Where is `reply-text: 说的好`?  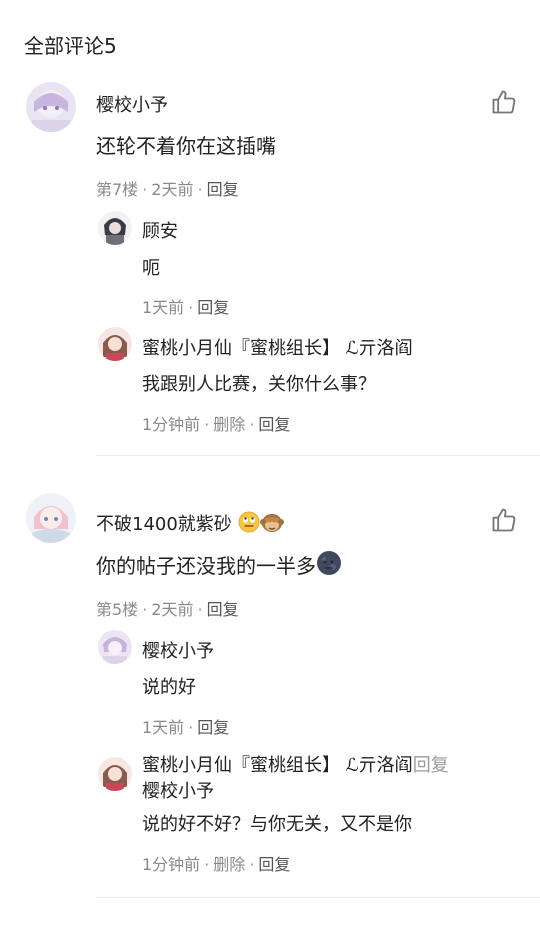 reply-text: 说的好 is located at coordinates (169, 687).